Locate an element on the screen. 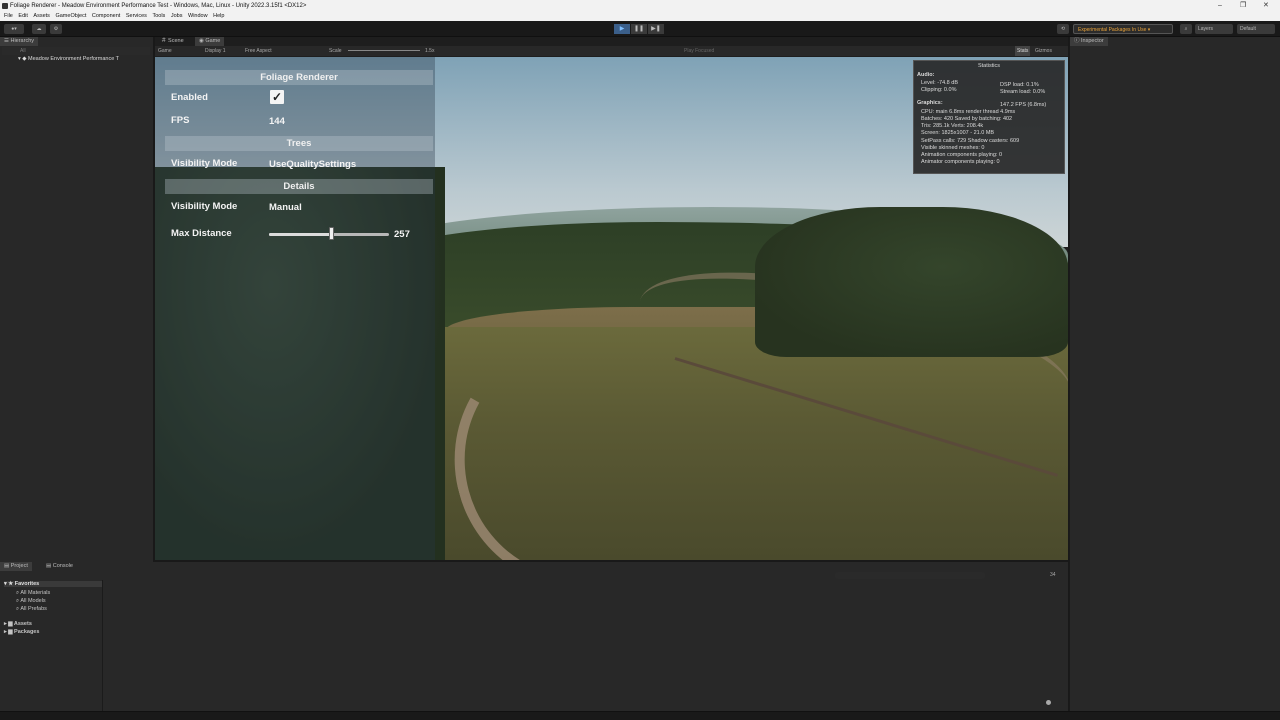  all-materials-label: All Materials is located at coordinates (35, 593).